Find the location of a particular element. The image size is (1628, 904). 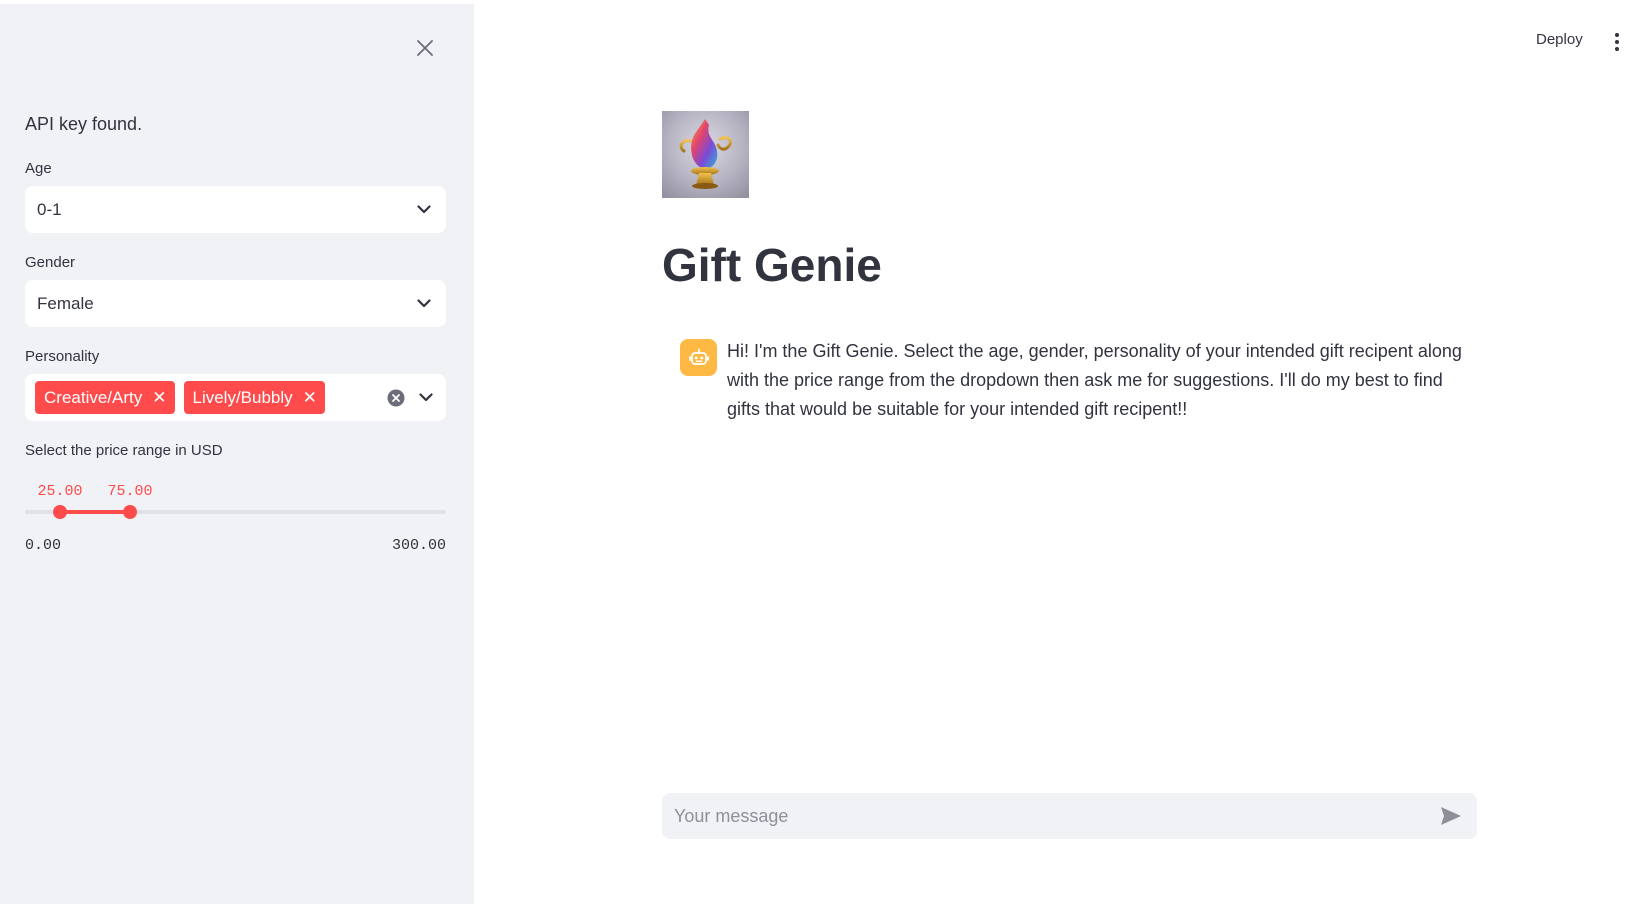

send-button is located at coordinates (1451, 816).